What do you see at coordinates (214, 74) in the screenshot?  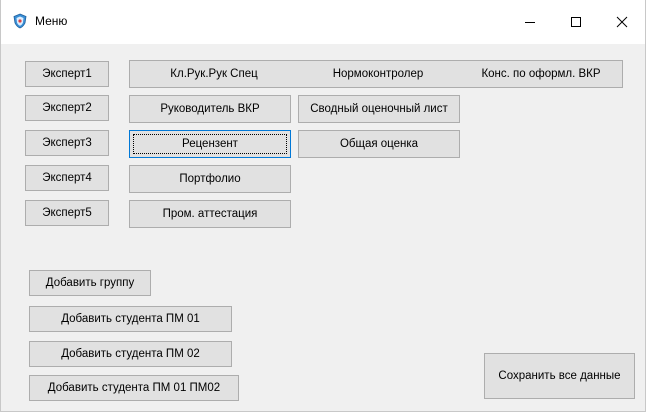 I see `kl-ruk-spec-button: Кл.Рук.Рук Спец` at bounding box center [214, 74].